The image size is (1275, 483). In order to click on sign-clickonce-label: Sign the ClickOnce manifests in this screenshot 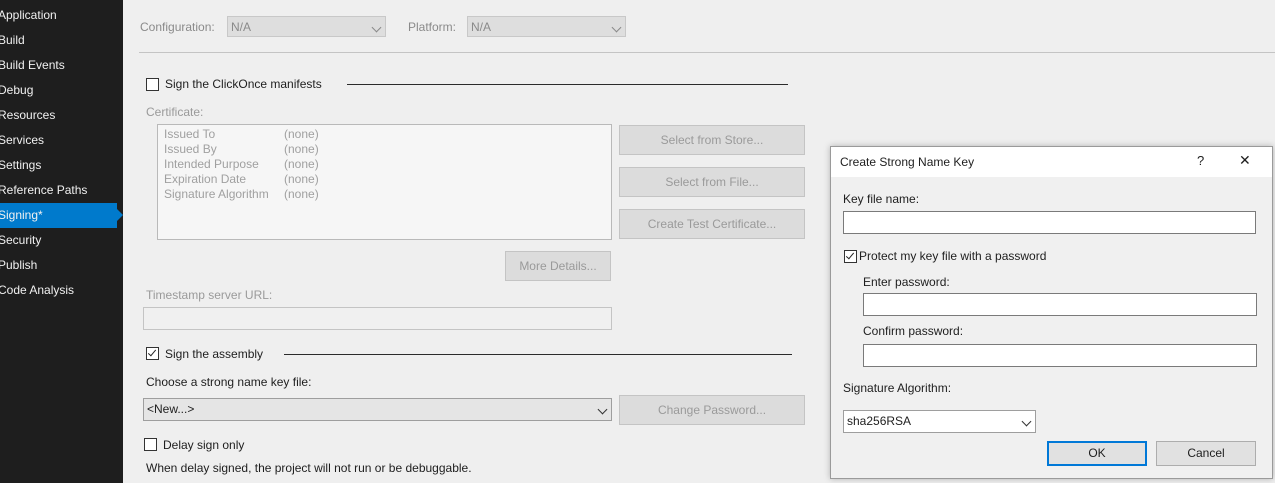, I will do `click(243, 84)`.